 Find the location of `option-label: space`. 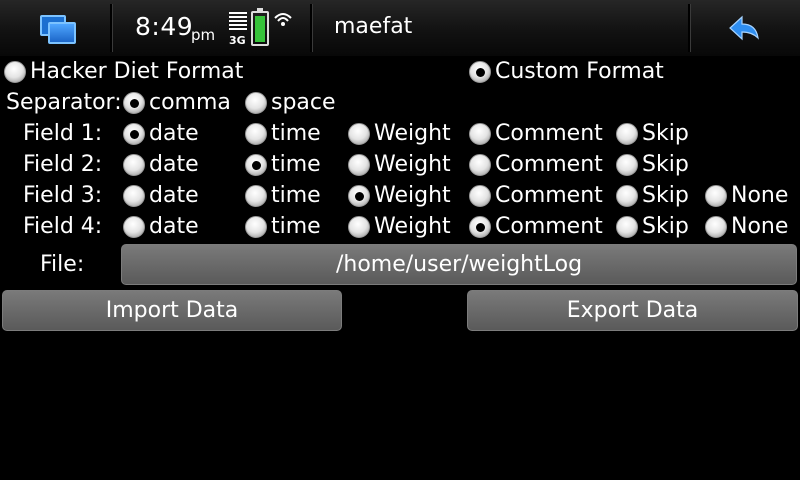

option-label: space is located at coordinates (303, 102).